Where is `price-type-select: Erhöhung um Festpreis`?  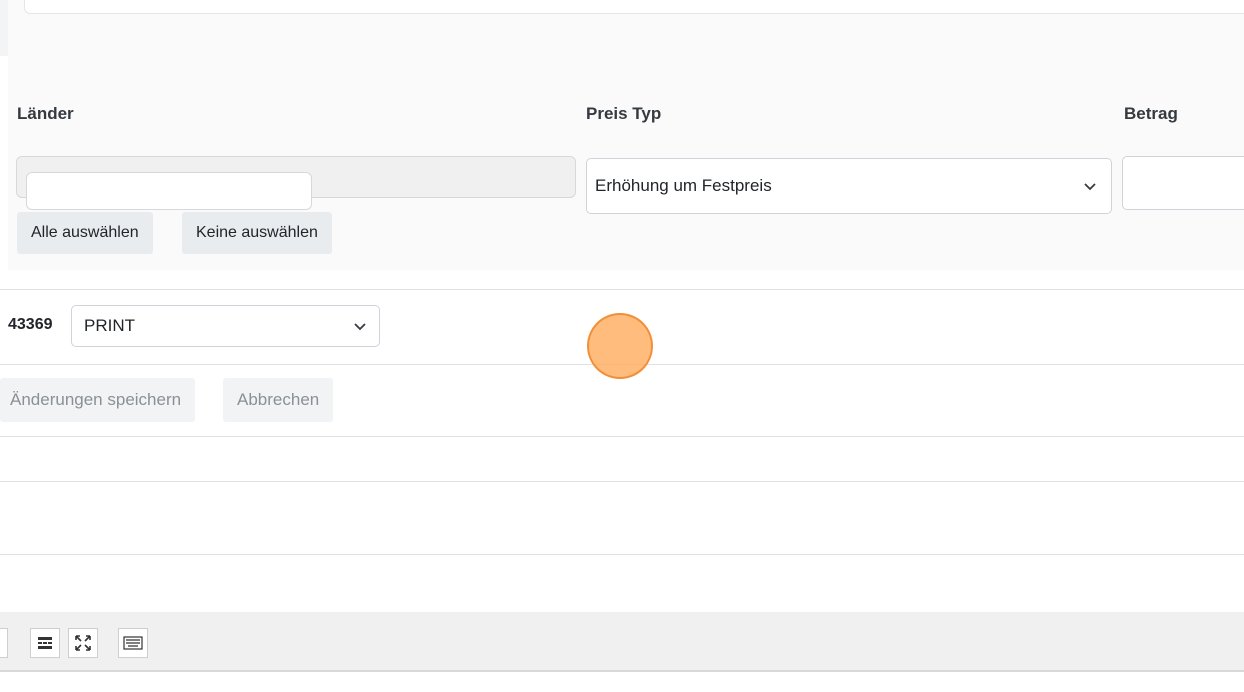 price-type-select: Erhöhung um Festpreis is located at coordinates (849, 186).